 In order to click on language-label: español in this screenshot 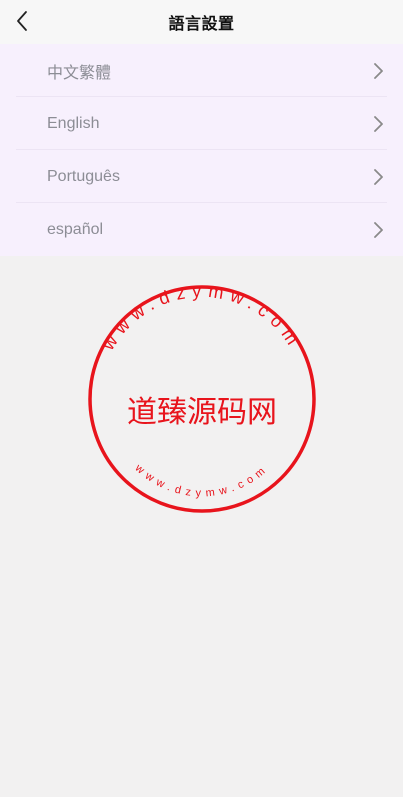, I will do `click(75, 229)`.